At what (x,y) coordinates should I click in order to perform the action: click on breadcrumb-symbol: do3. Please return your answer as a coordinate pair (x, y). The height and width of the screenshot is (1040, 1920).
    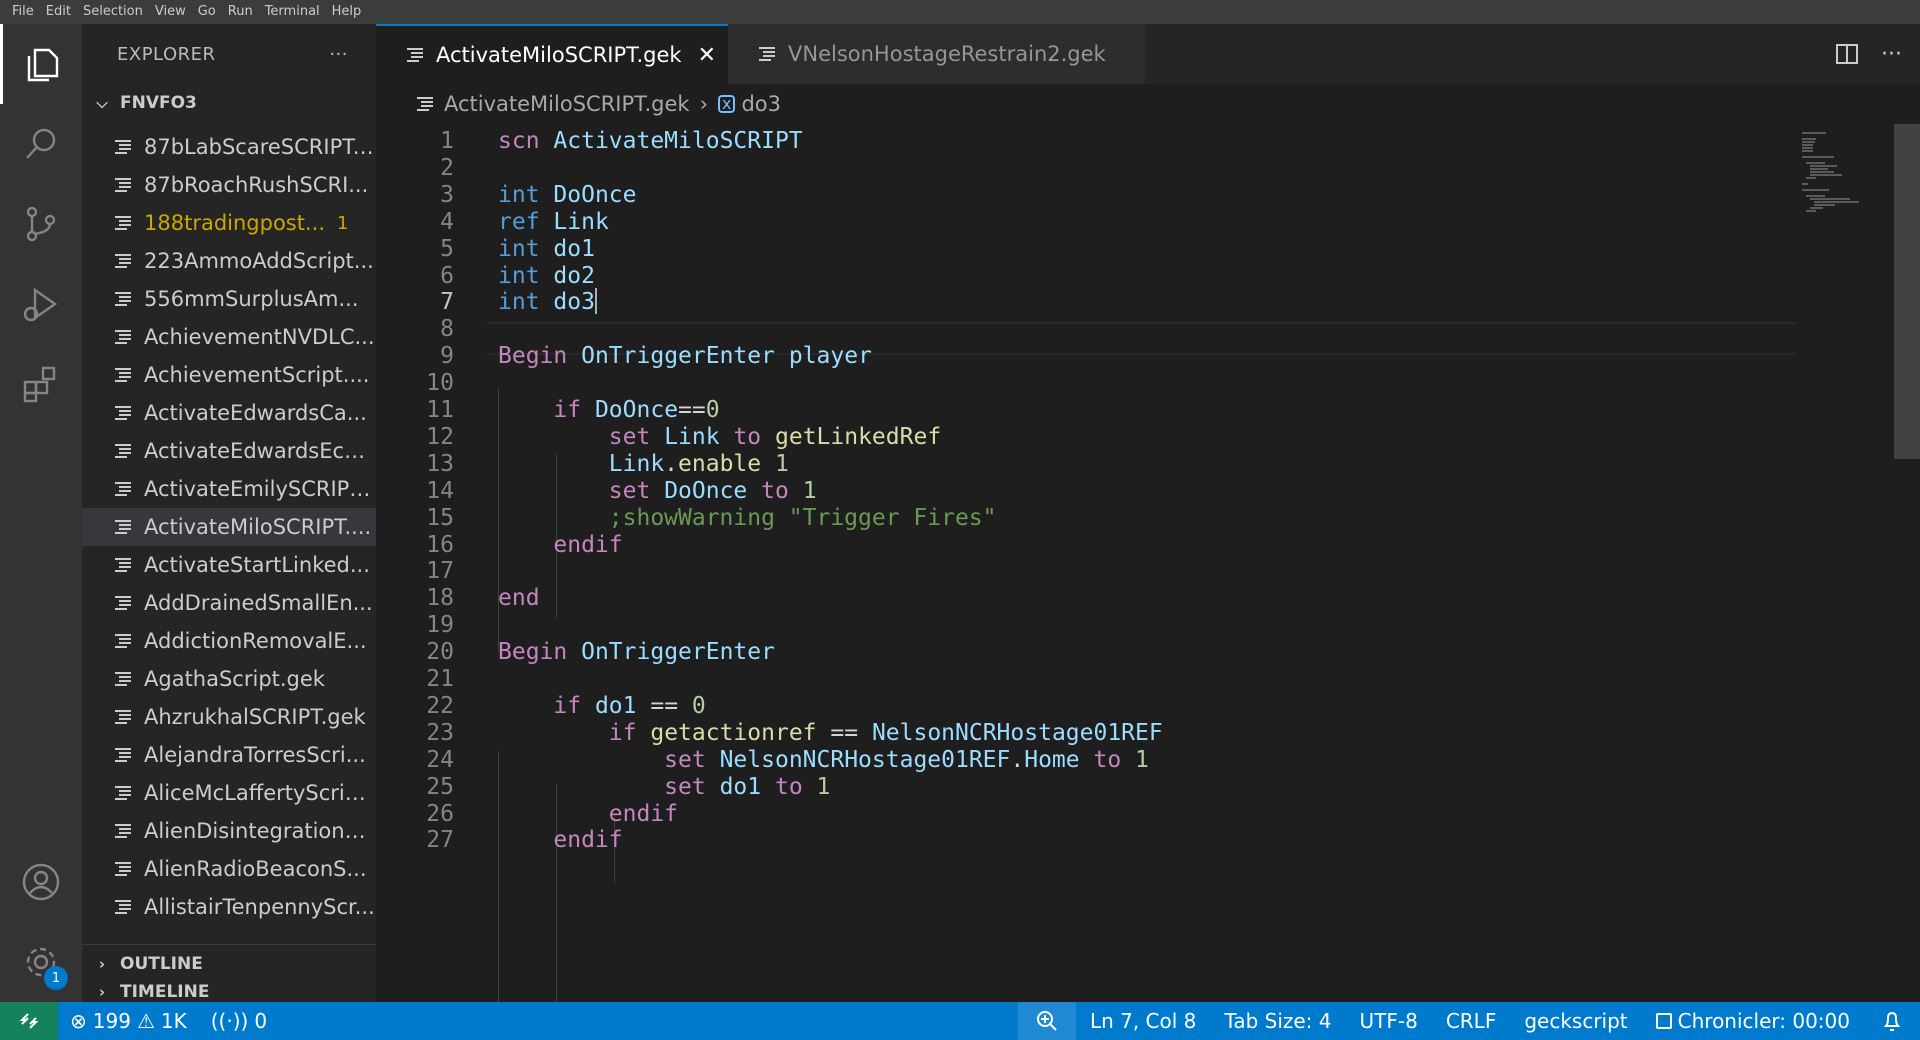
    Looking at the image, I should click on (761, 104).